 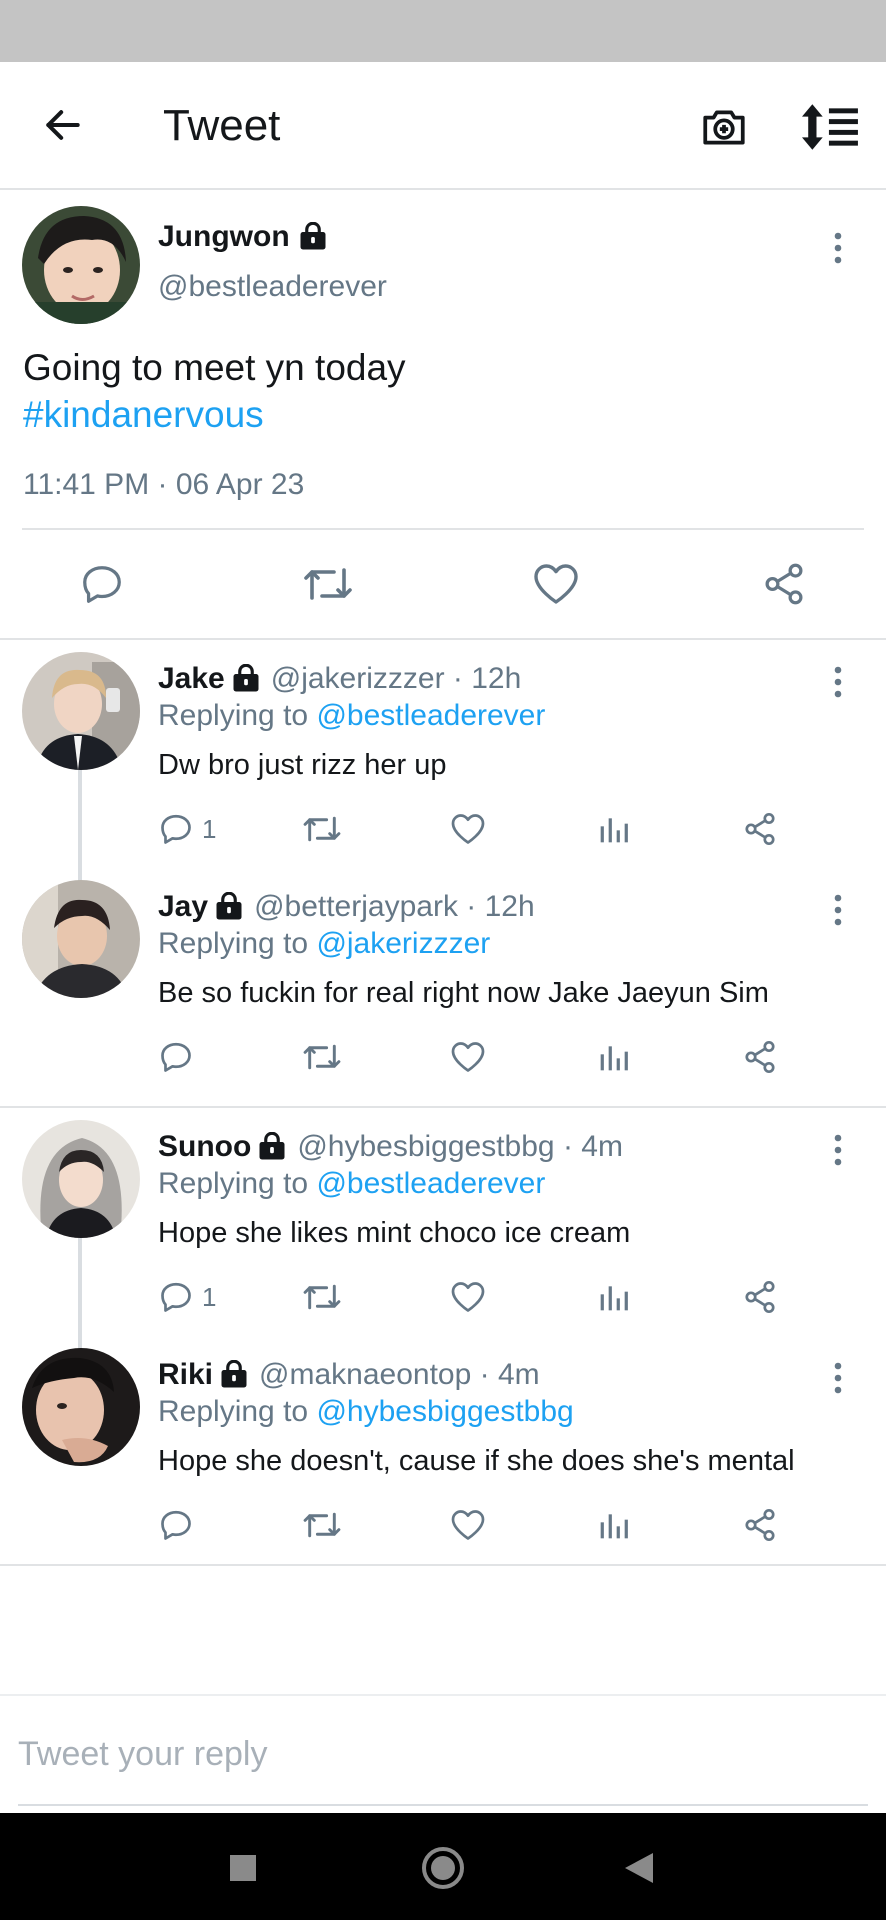 I want to click on author-meta: @betterjaypark · 12h, so click(x=394, y=906).